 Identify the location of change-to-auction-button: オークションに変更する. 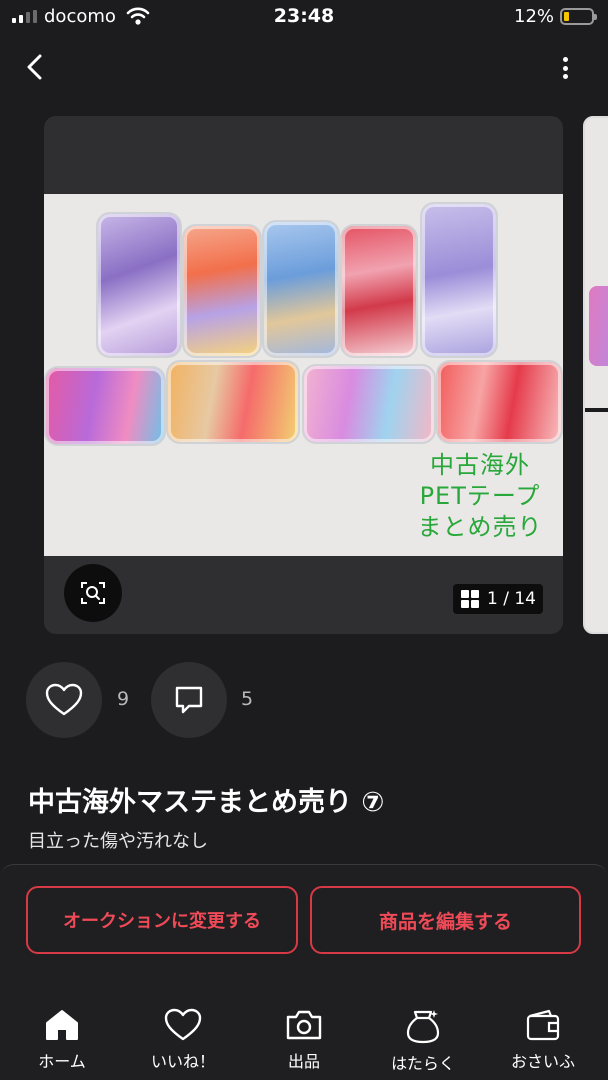
(162, 920).